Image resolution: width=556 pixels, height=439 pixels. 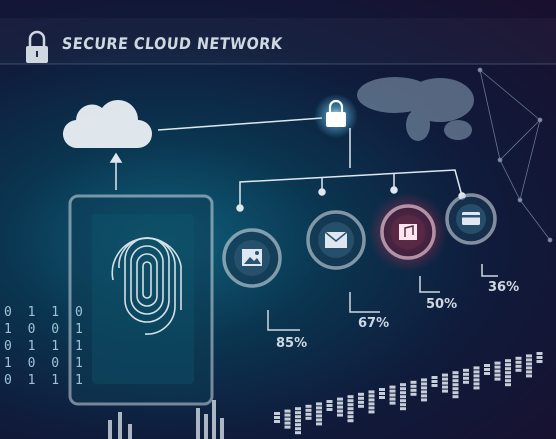 What do you see at coordinates (442, 304) in the screenshot?
I see `stat-label-music: 50%` at bounding box center [442, 304].